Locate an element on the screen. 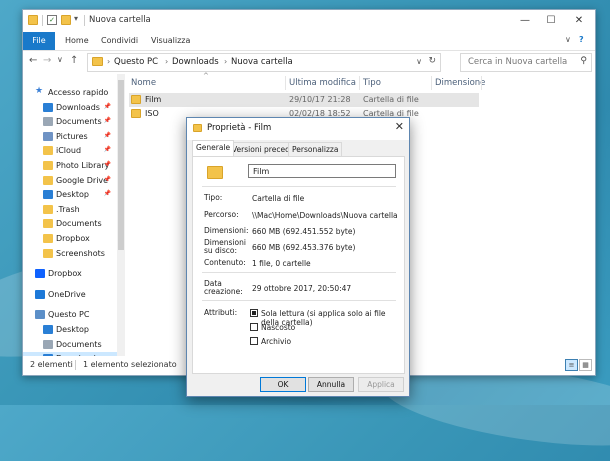 This screenshot has height=461, width=610. navigation-scrollbar is located at coordinates (121, 215).